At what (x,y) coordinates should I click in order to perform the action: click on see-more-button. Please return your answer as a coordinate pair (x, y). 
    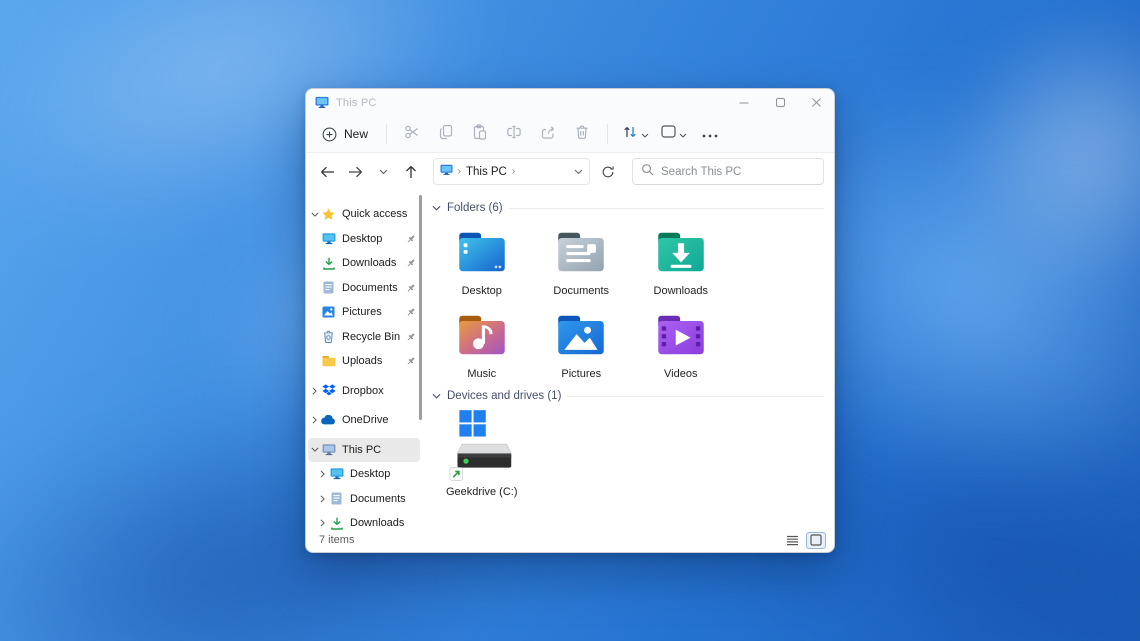
    Looking at the image, I should click on (710, 134).